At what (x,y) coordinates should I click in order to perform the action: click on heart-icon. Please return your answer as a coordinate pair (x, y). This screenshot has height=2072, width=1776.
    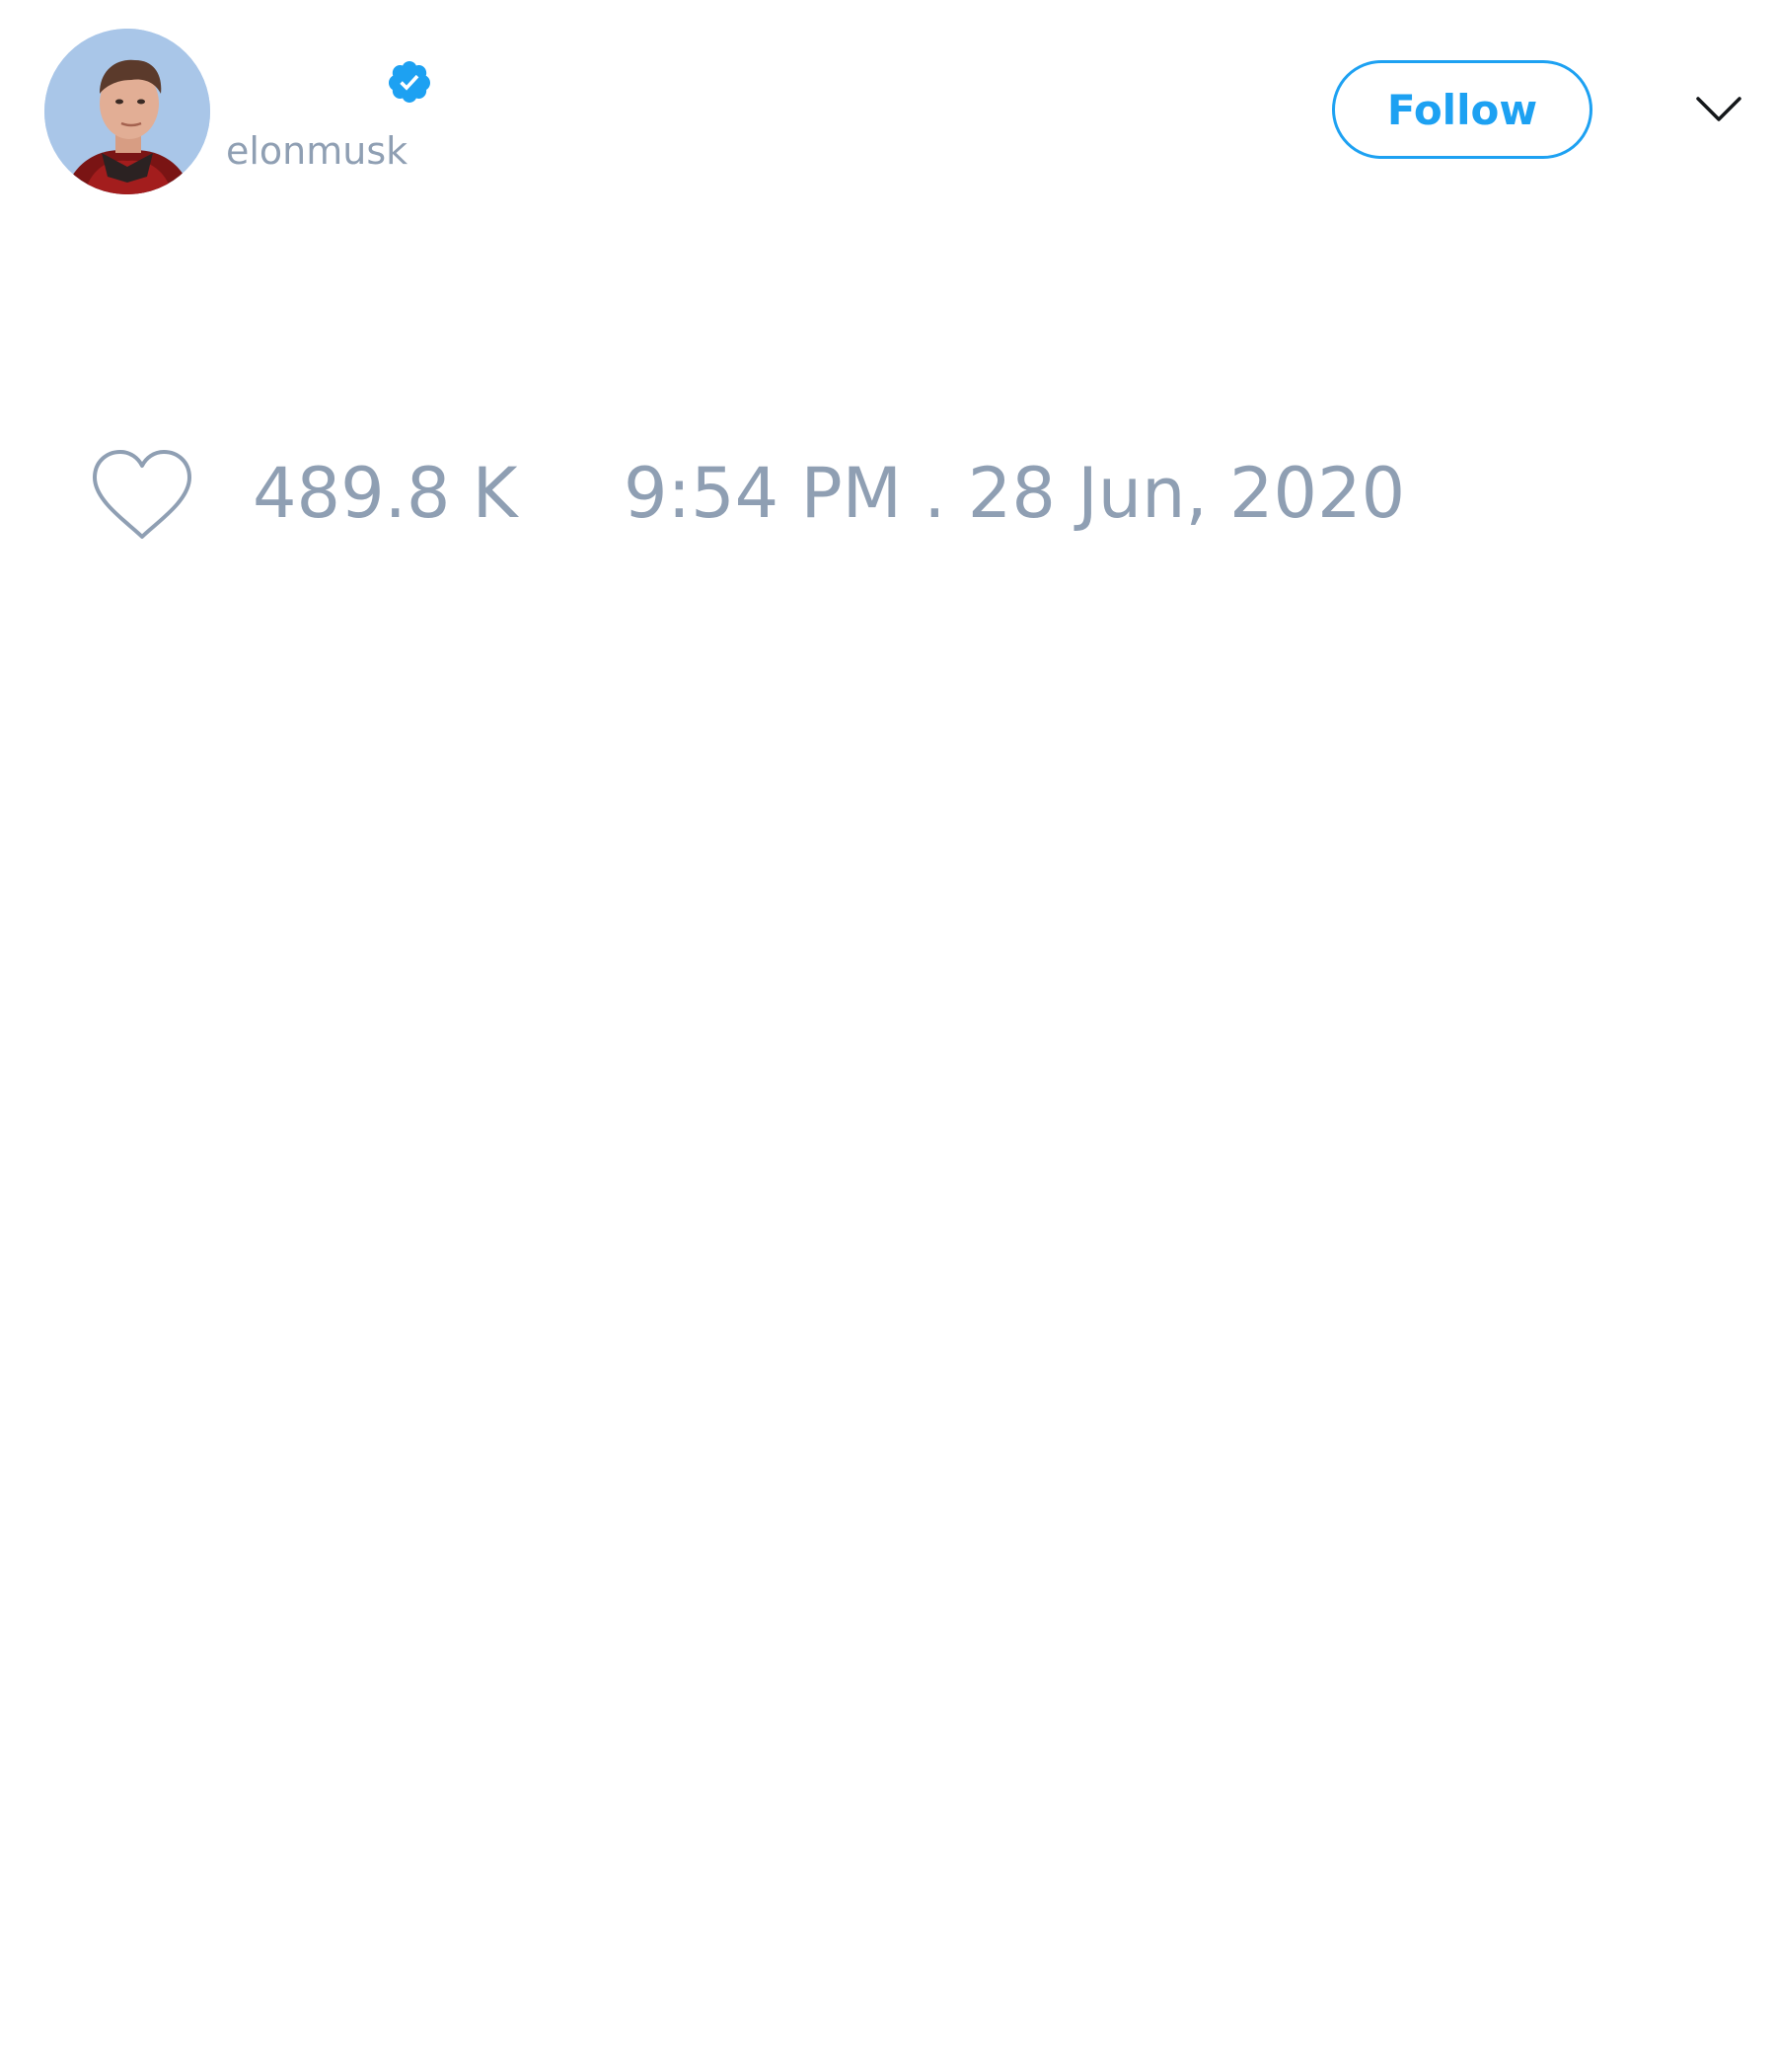
    Looking at the image, I should click on (142, 496).